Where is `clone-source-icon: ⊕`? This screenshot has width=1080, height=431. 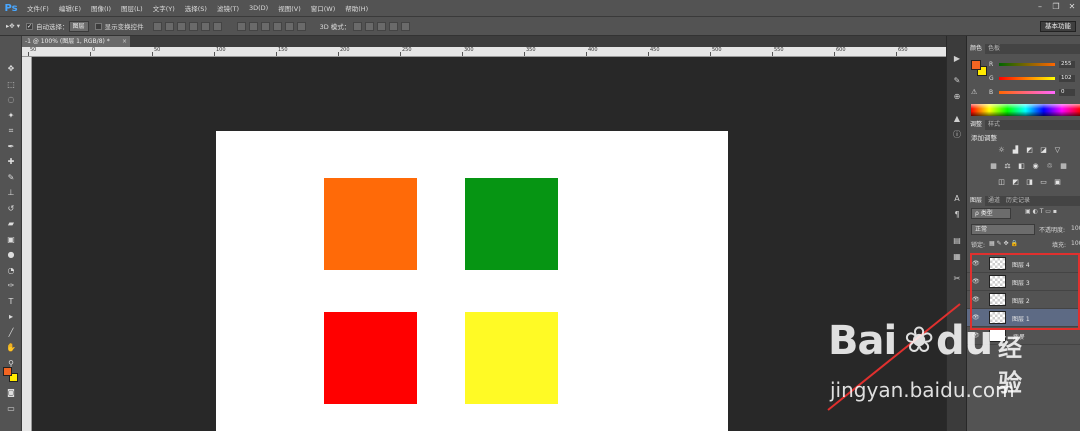 clone-source-icon: ⊕ is located at coordinates (957, 97).